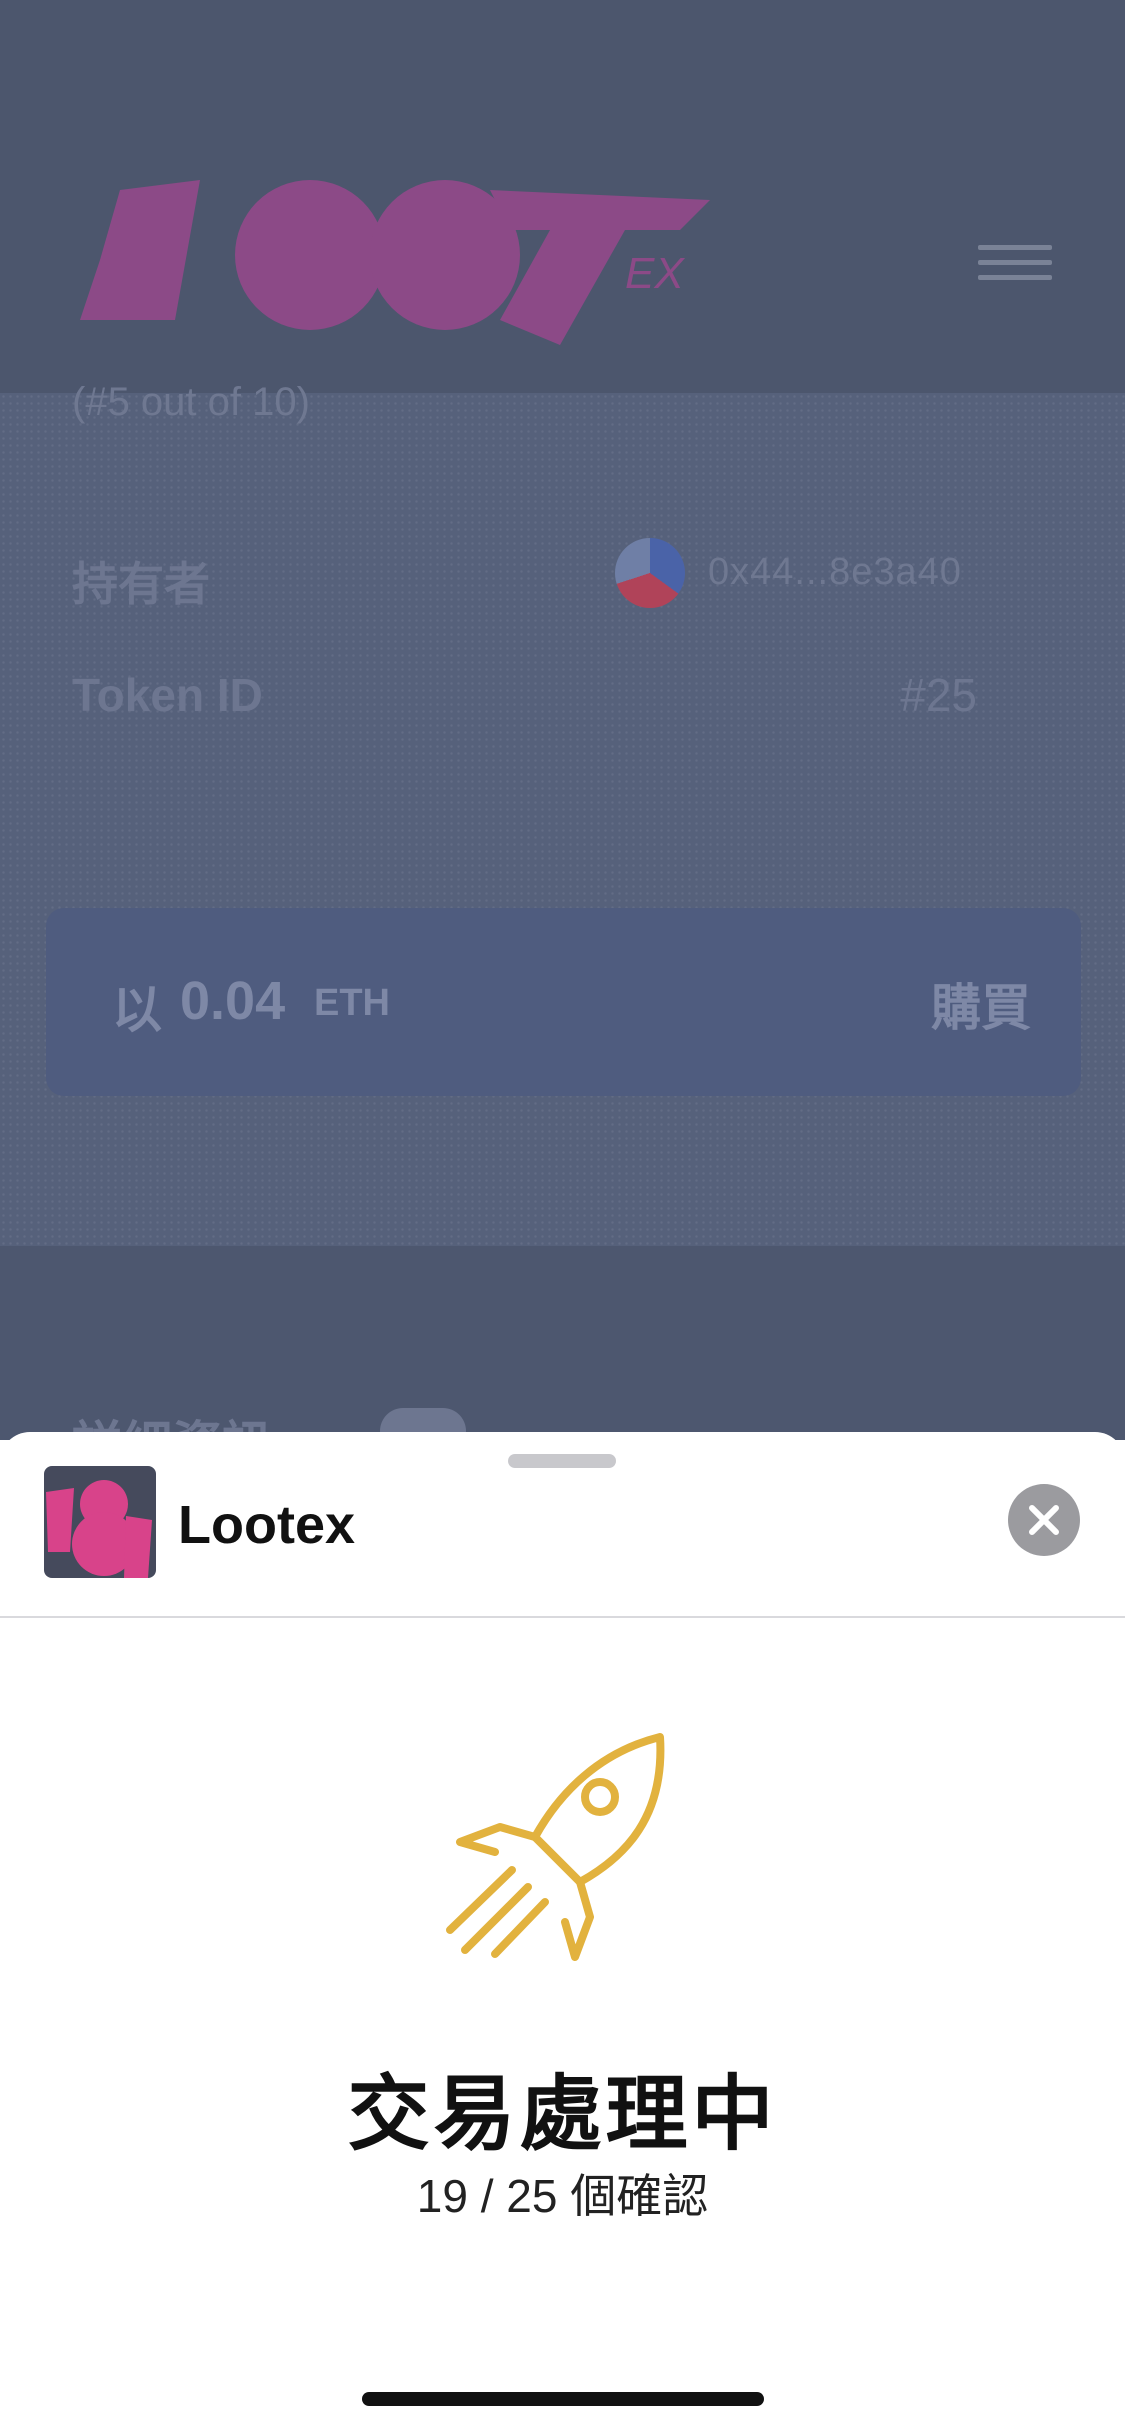 Image resolution: width=1125 pixels, height=2436 pixels. What do you see at coordinates (563, 2399) in the screenshot?
I see `home-indicator` at bounding box center [563, 2399].